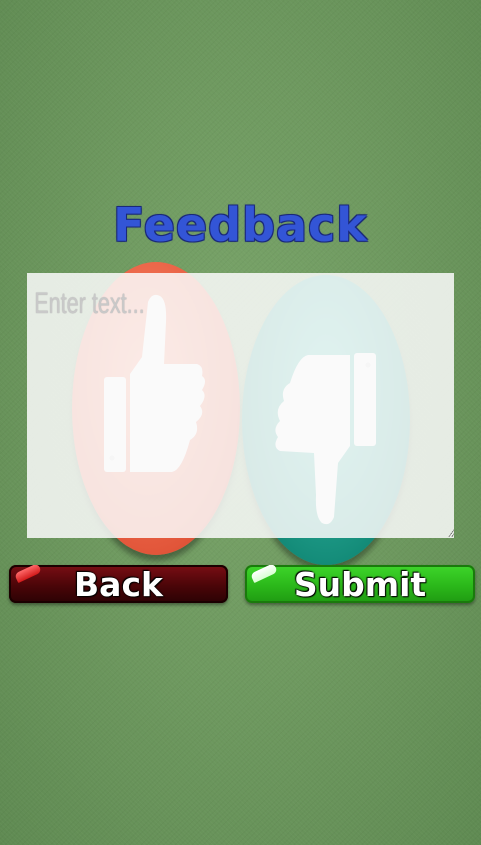  I want to click on page-title: Feedback, so click(240, 225).